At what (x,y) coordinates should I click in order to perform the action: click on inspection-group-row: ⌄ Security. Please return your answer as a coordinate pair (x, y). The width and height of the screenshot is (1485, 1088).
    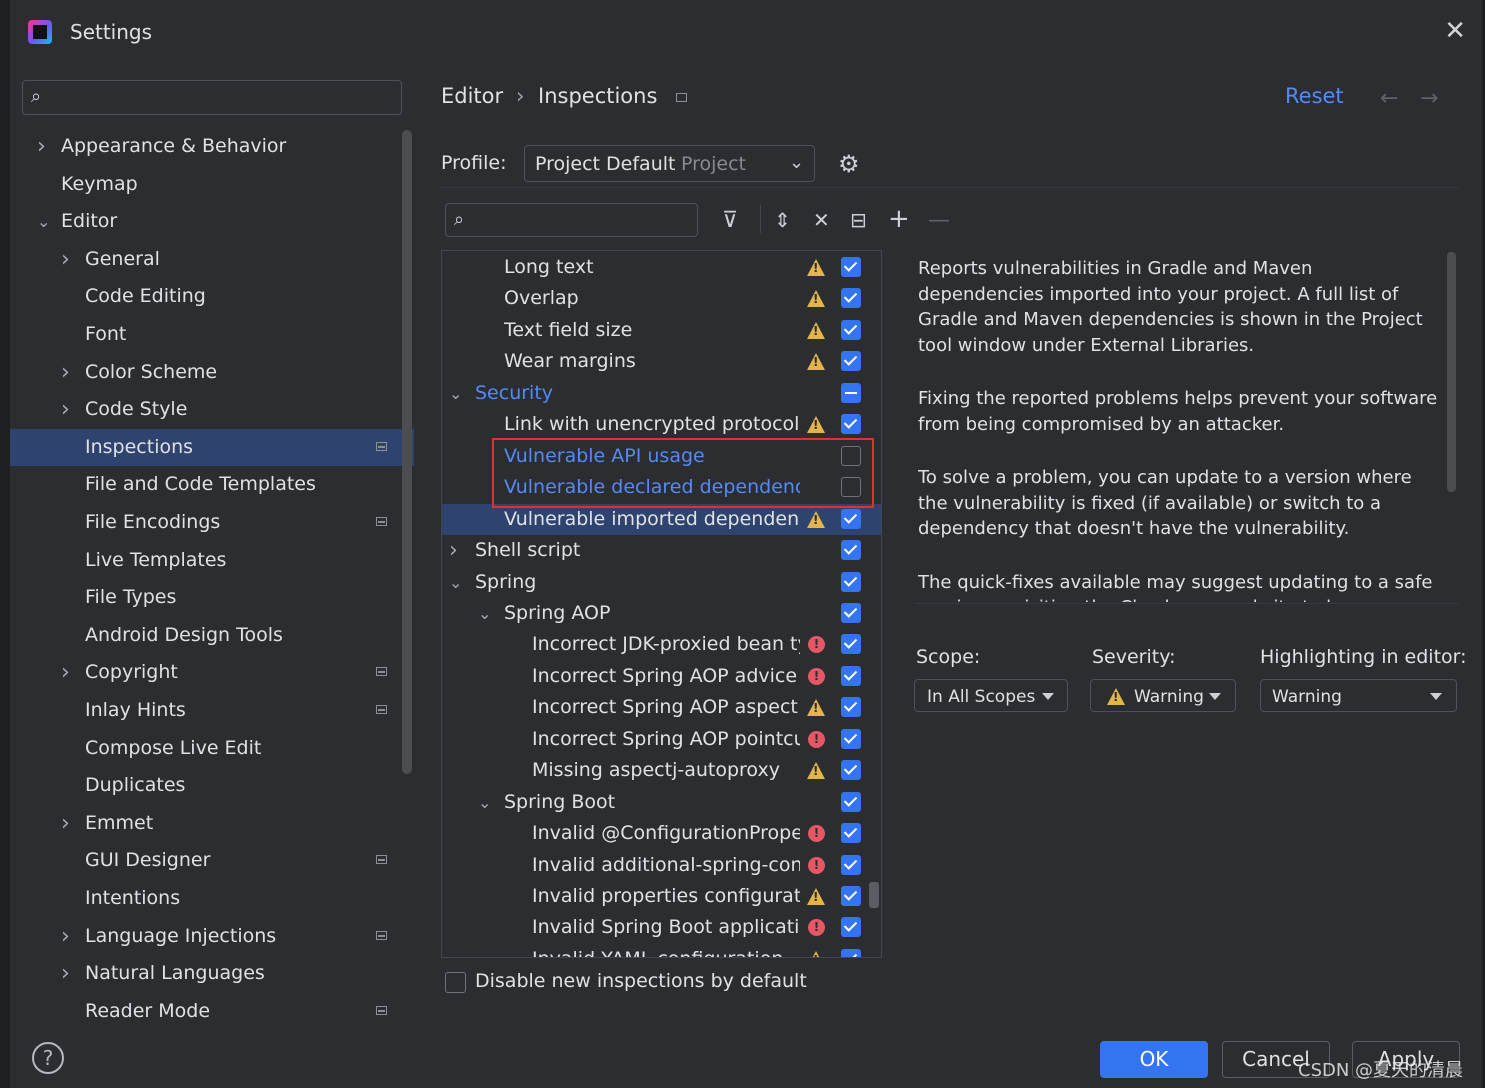
    Looking at the image, I should click on (661, 393).